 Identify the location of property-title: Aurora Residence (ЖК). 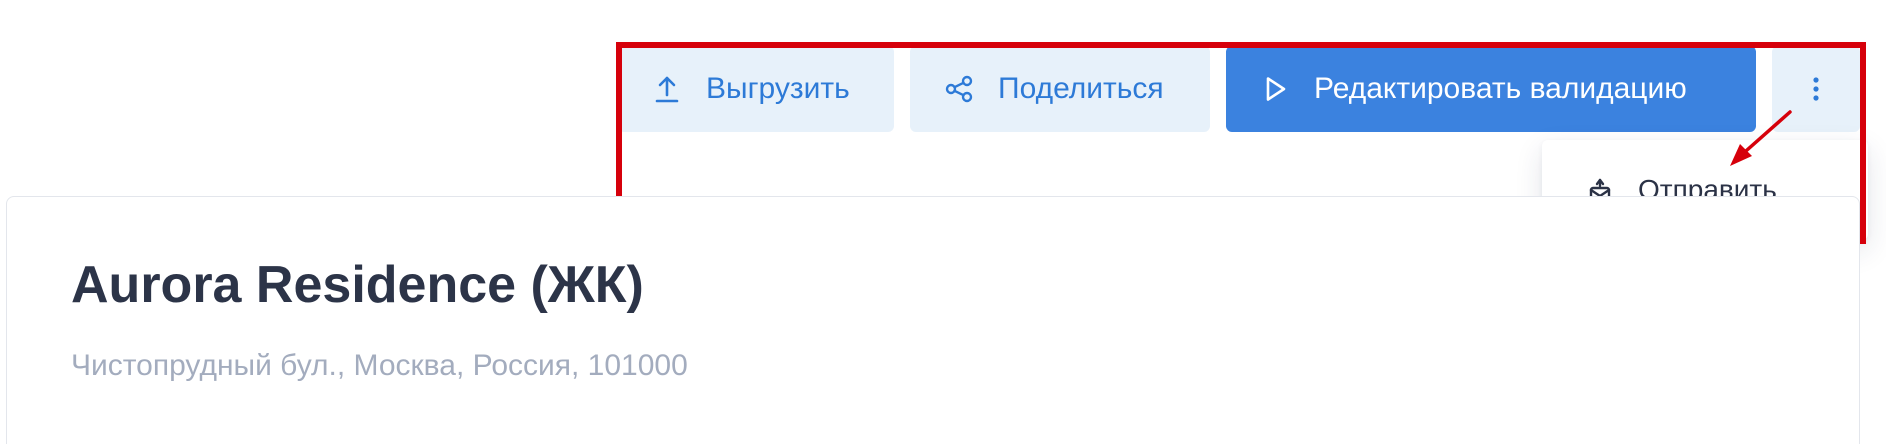
(357, 285).